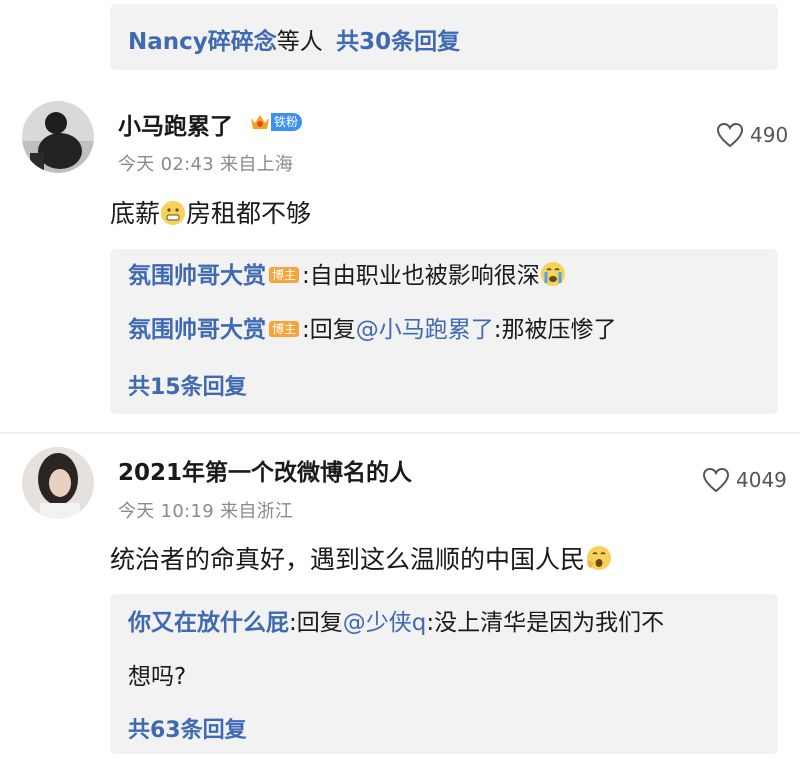  Describe the element at coordinates (385, 623) in the screenshot. I see `reply-mention: @少侠q` at that location.